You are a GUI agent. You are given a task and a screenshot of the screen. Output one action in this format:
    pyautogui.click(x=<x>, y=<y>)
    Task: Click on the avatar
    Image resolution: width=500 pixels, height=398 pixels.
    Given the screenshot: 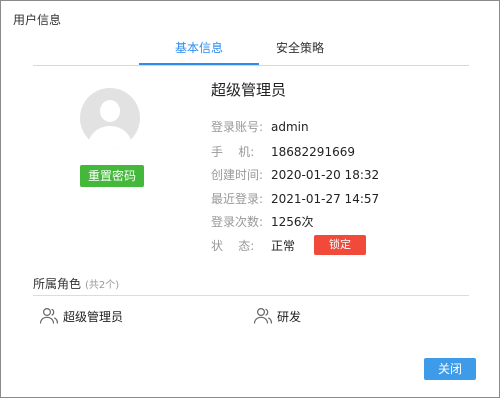 What is the action you would take?
    pyautogui.click(x=110, y=118)
    